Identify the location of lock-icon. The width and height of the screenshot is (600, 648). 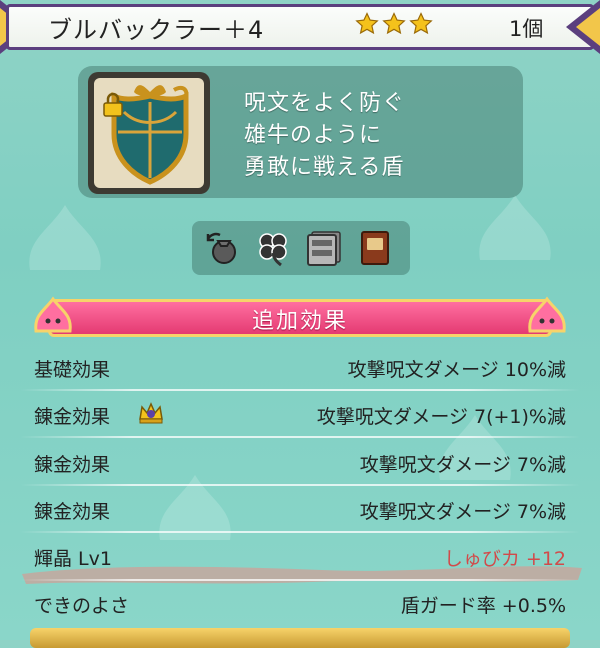
(113, 104).